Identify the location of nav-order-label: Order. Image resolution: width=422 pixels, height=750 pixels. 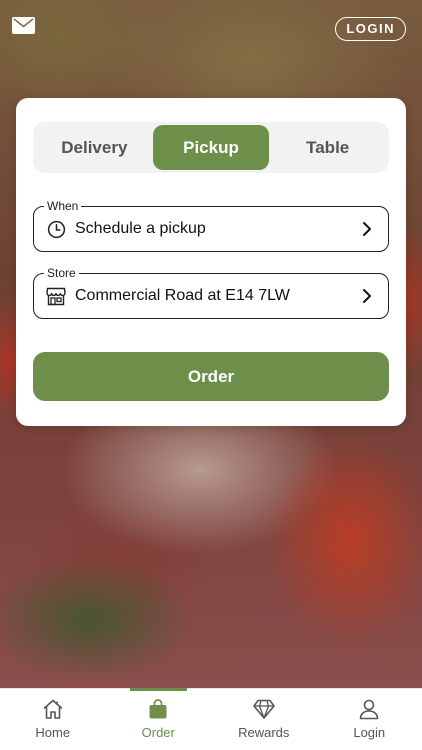
(158, 732).